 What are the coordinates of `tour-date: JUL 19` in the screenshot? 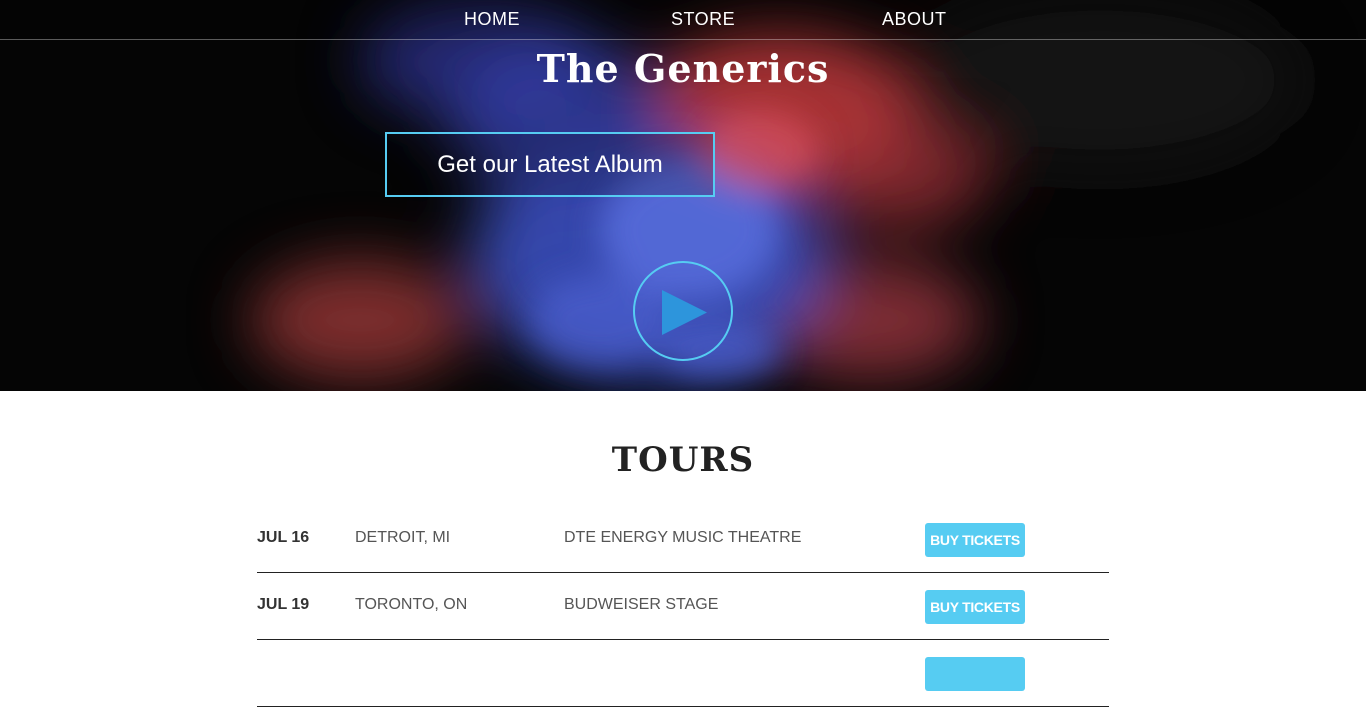 It's located at (283, 604).